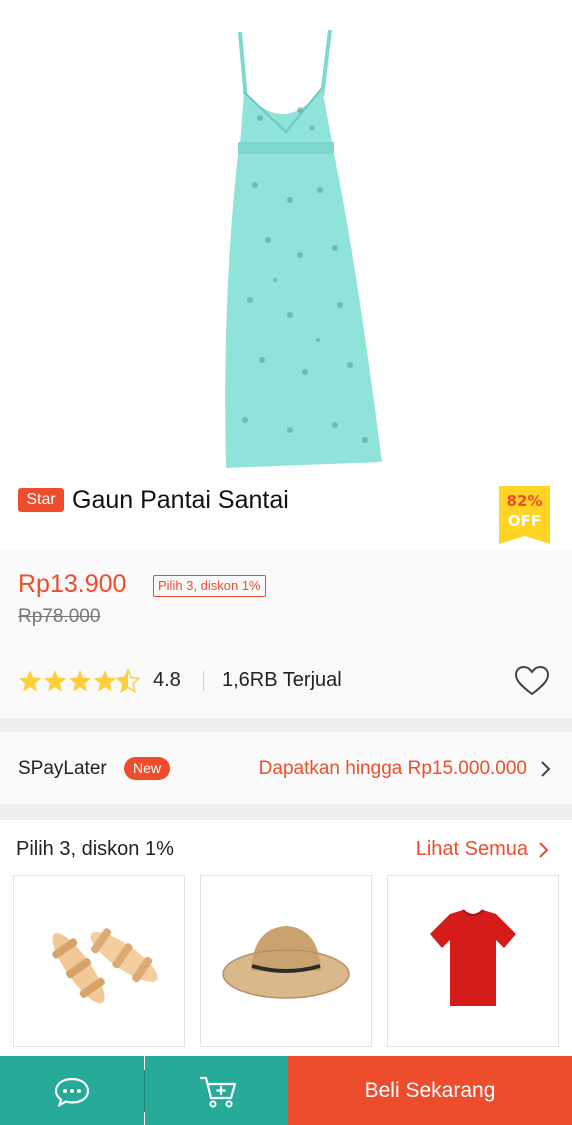  I want to click on straw-hat-image, so click(286, 962).